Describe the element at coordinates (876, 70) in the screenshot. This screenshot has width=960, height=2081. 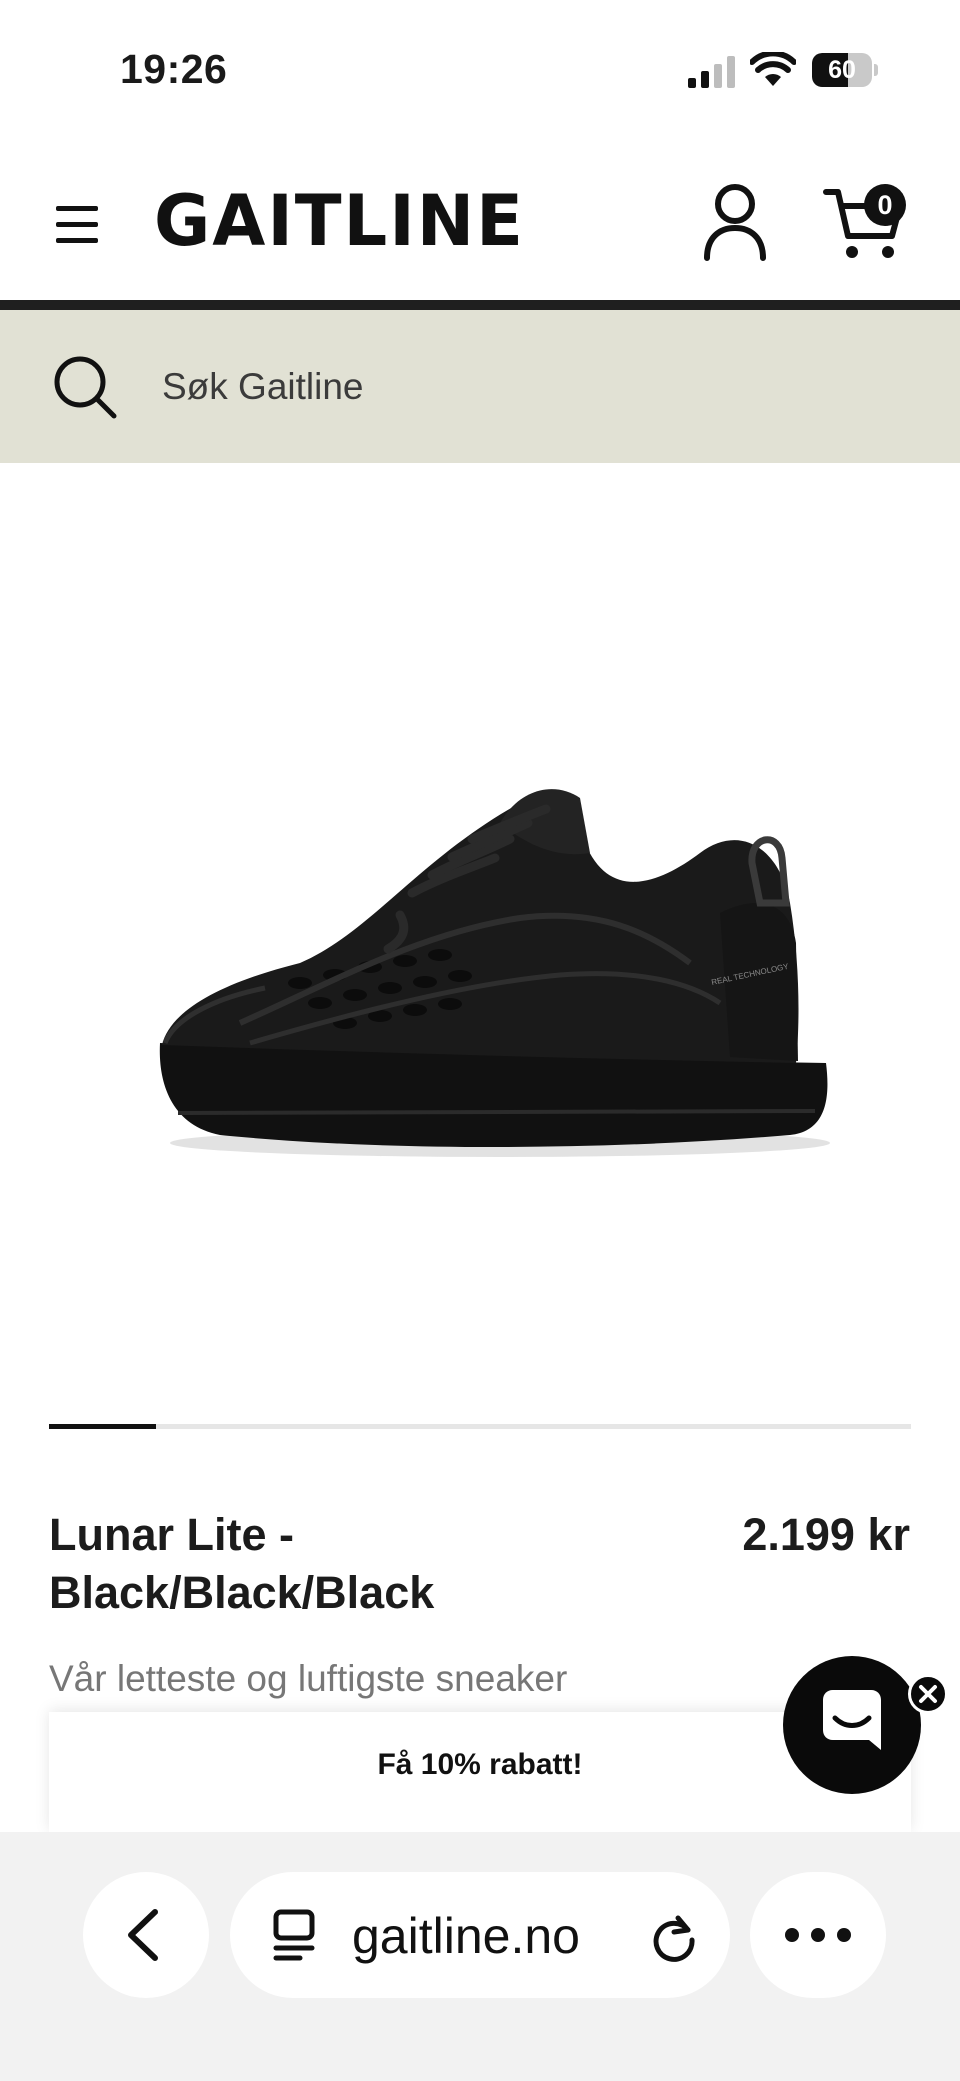
I see `battery-cap` at that location.